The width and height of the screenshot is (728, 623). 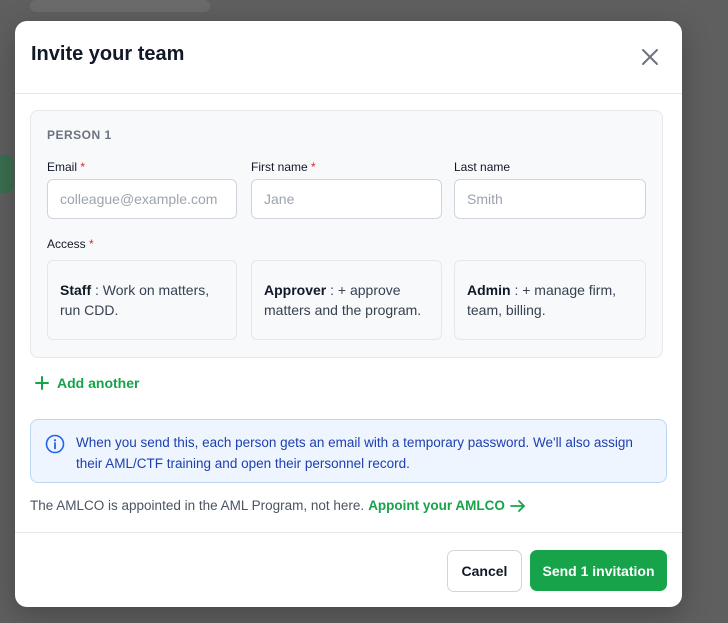 I want to click on access-label: Access *, so click(x=70, y=244).